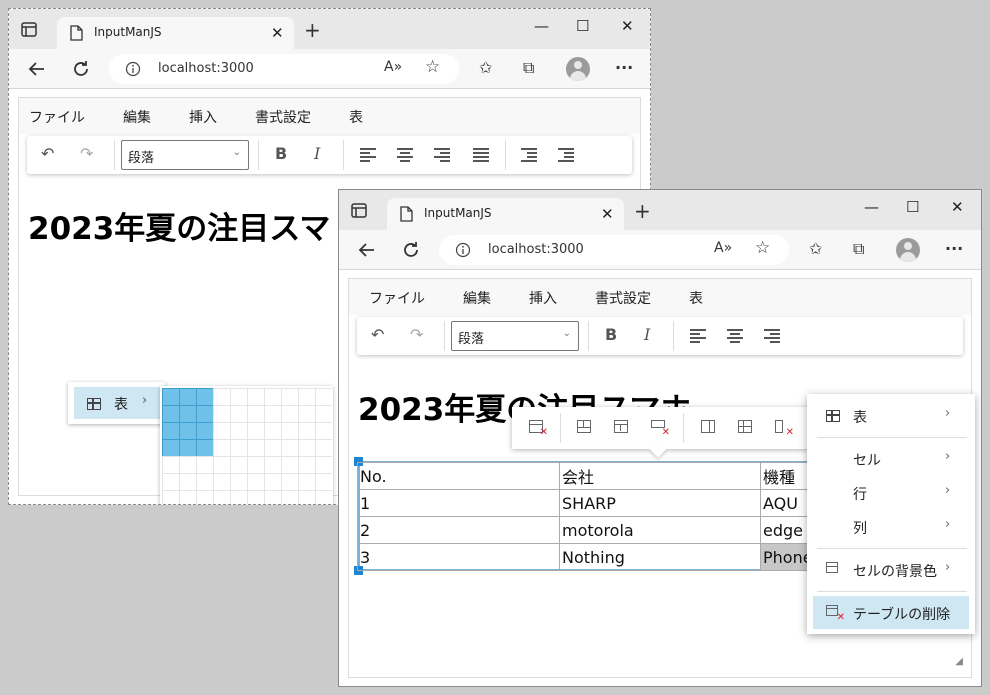  What do you see at coordinates (891, 458) in the screenshot?
I see `context-item-cell: セル ›` at bounding box center [891, 458].